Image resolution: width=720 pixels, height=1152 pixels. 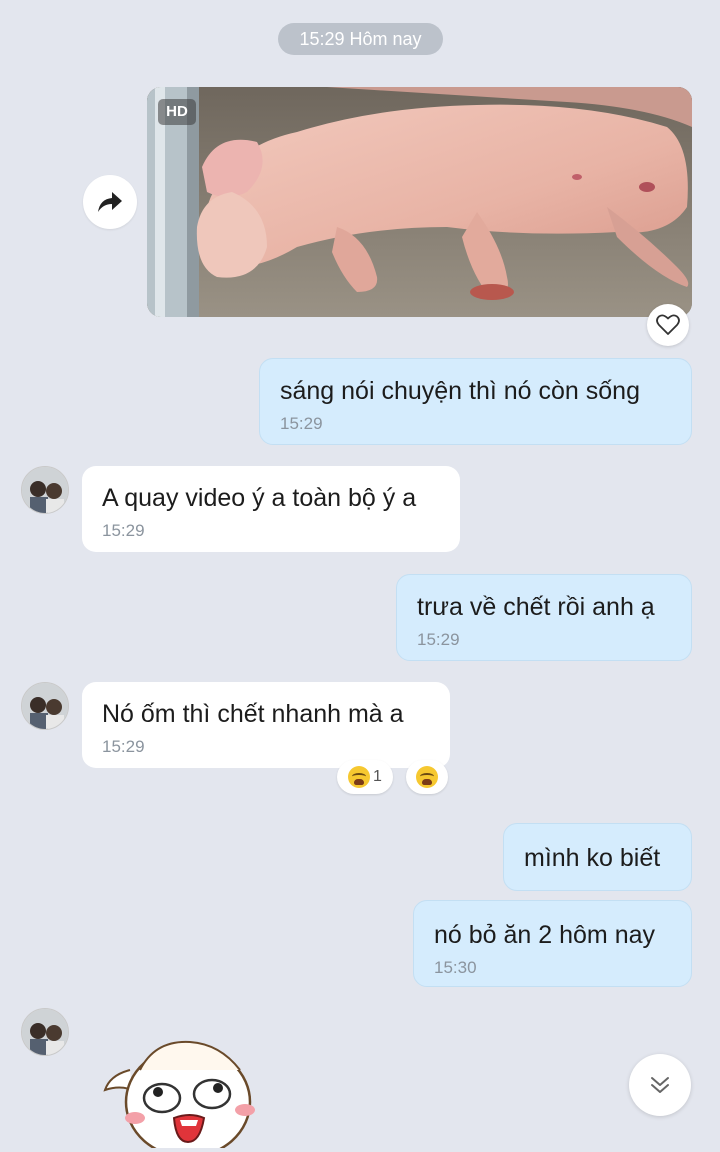 I want to click on share-button, so click(x=110, y=202).